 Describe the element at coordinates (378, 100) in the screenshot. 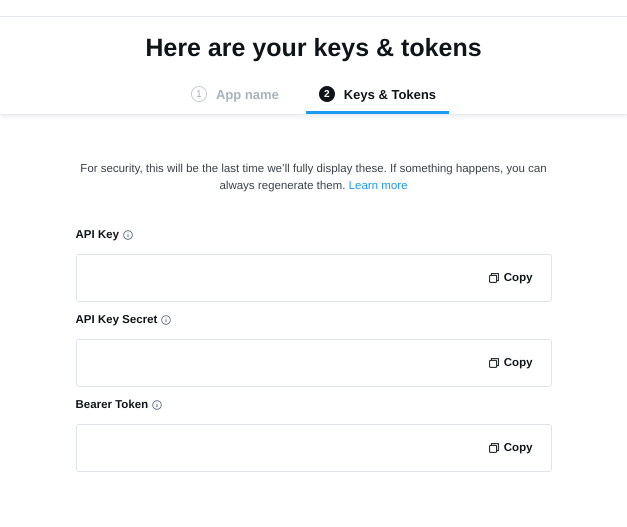

I see `step-tab: 2 Keys & Tokens` at that location.